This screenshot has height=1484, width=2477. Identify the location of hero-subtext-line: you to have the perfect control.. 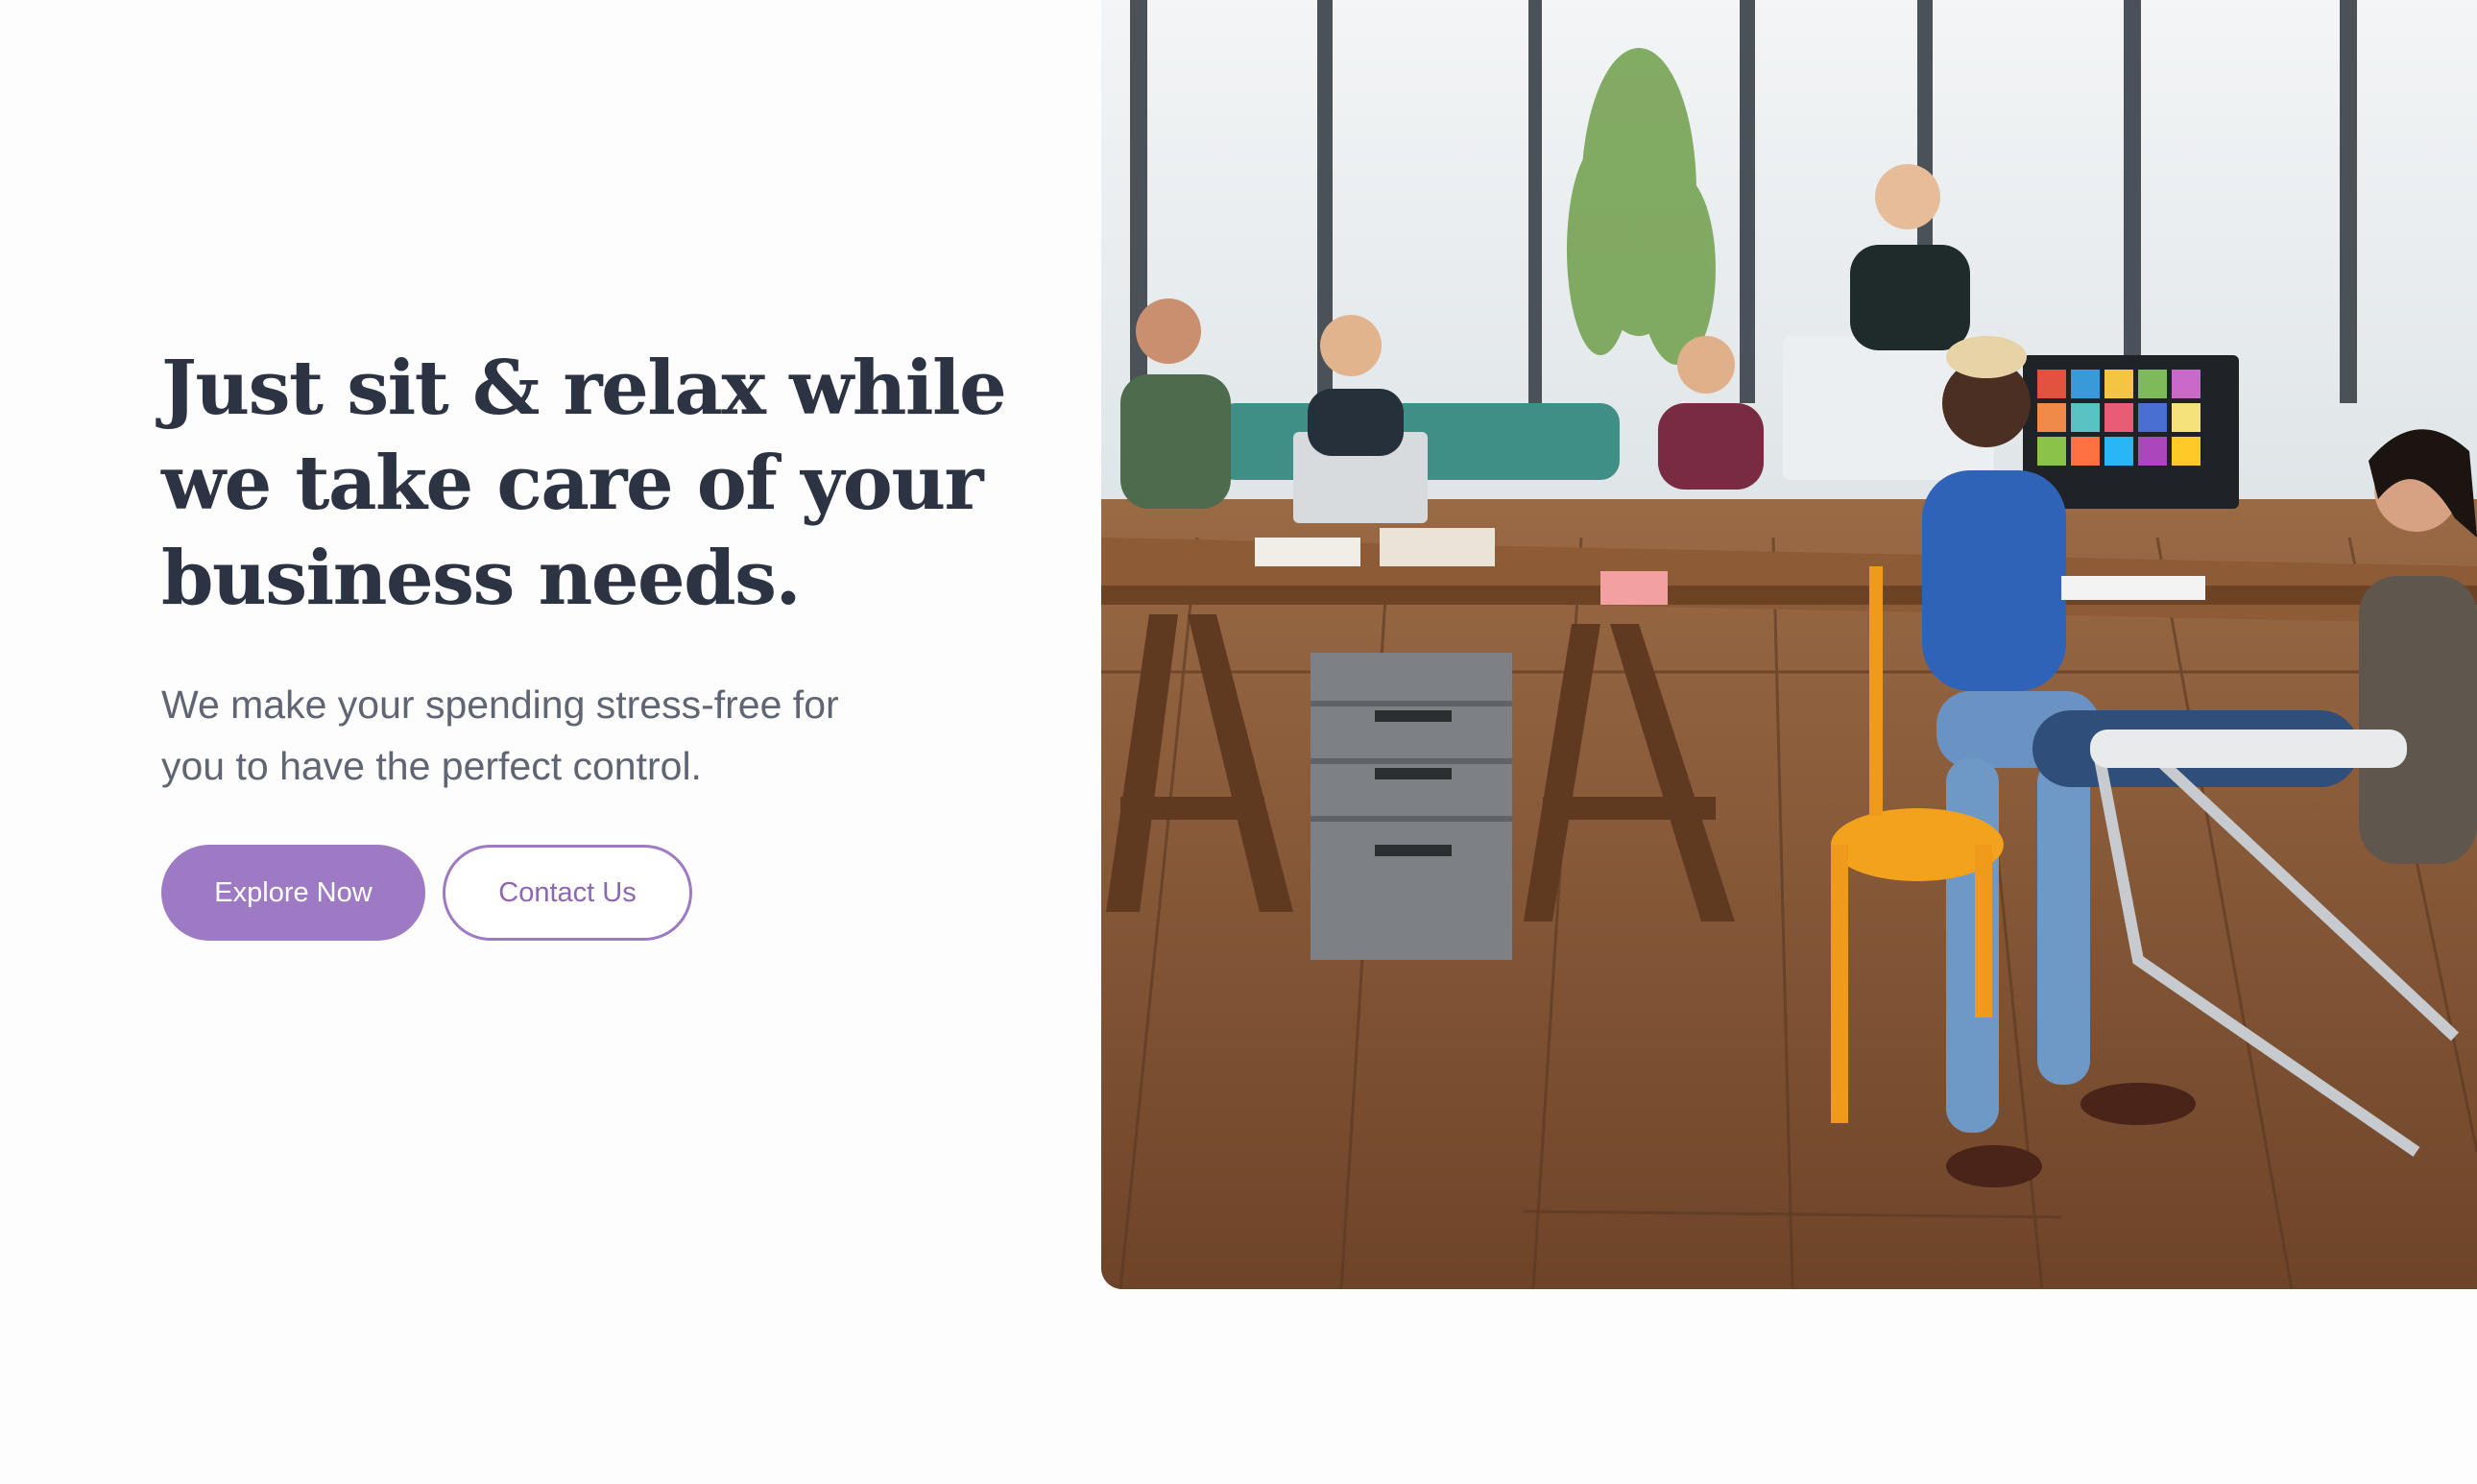
(431, 766).